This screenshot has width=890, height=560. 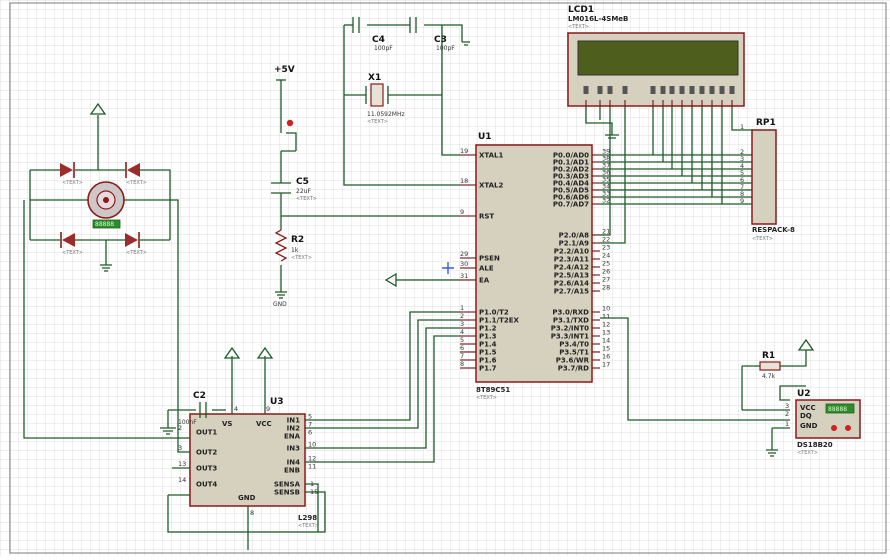 I want to click on u1-pin-number: 23, so click(x=606, y=248).